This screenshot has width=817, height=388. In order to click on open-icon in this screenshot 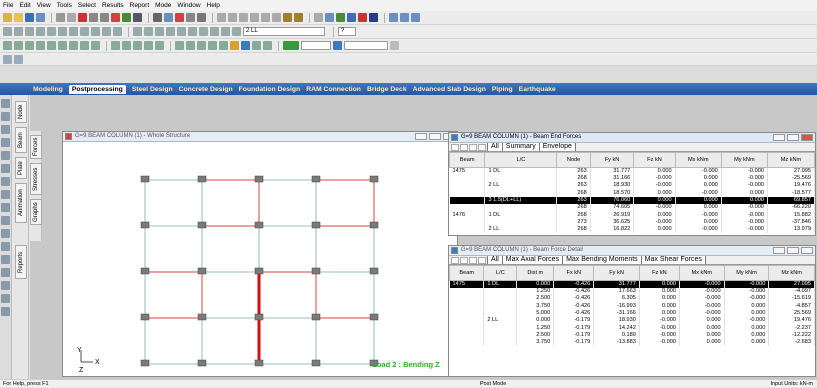, I will do `click(18, 17)`.